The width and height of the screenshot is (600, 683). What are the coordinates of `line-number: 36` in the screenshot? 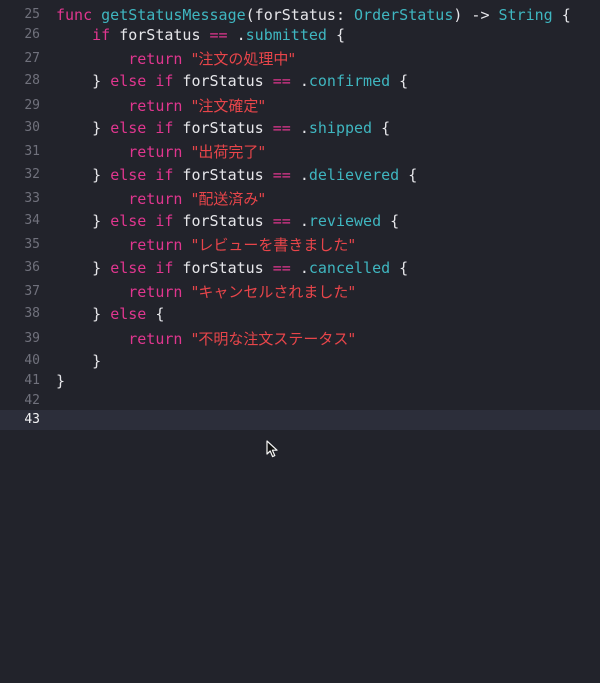 It's located at (32, 267).